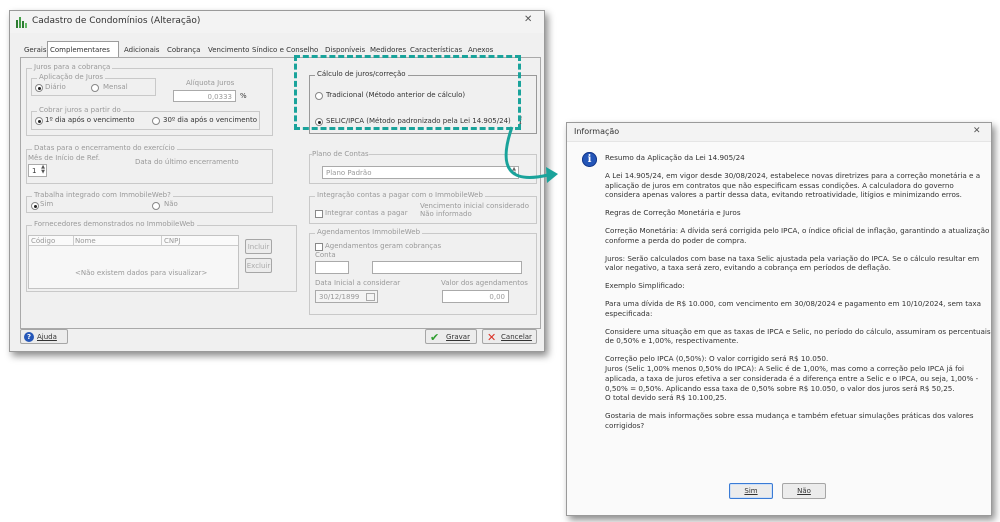  Describe the element at coordinates (210, 83) in the screenshot. I see `aliquota-juros-label: Alíquota Juros` at that location.